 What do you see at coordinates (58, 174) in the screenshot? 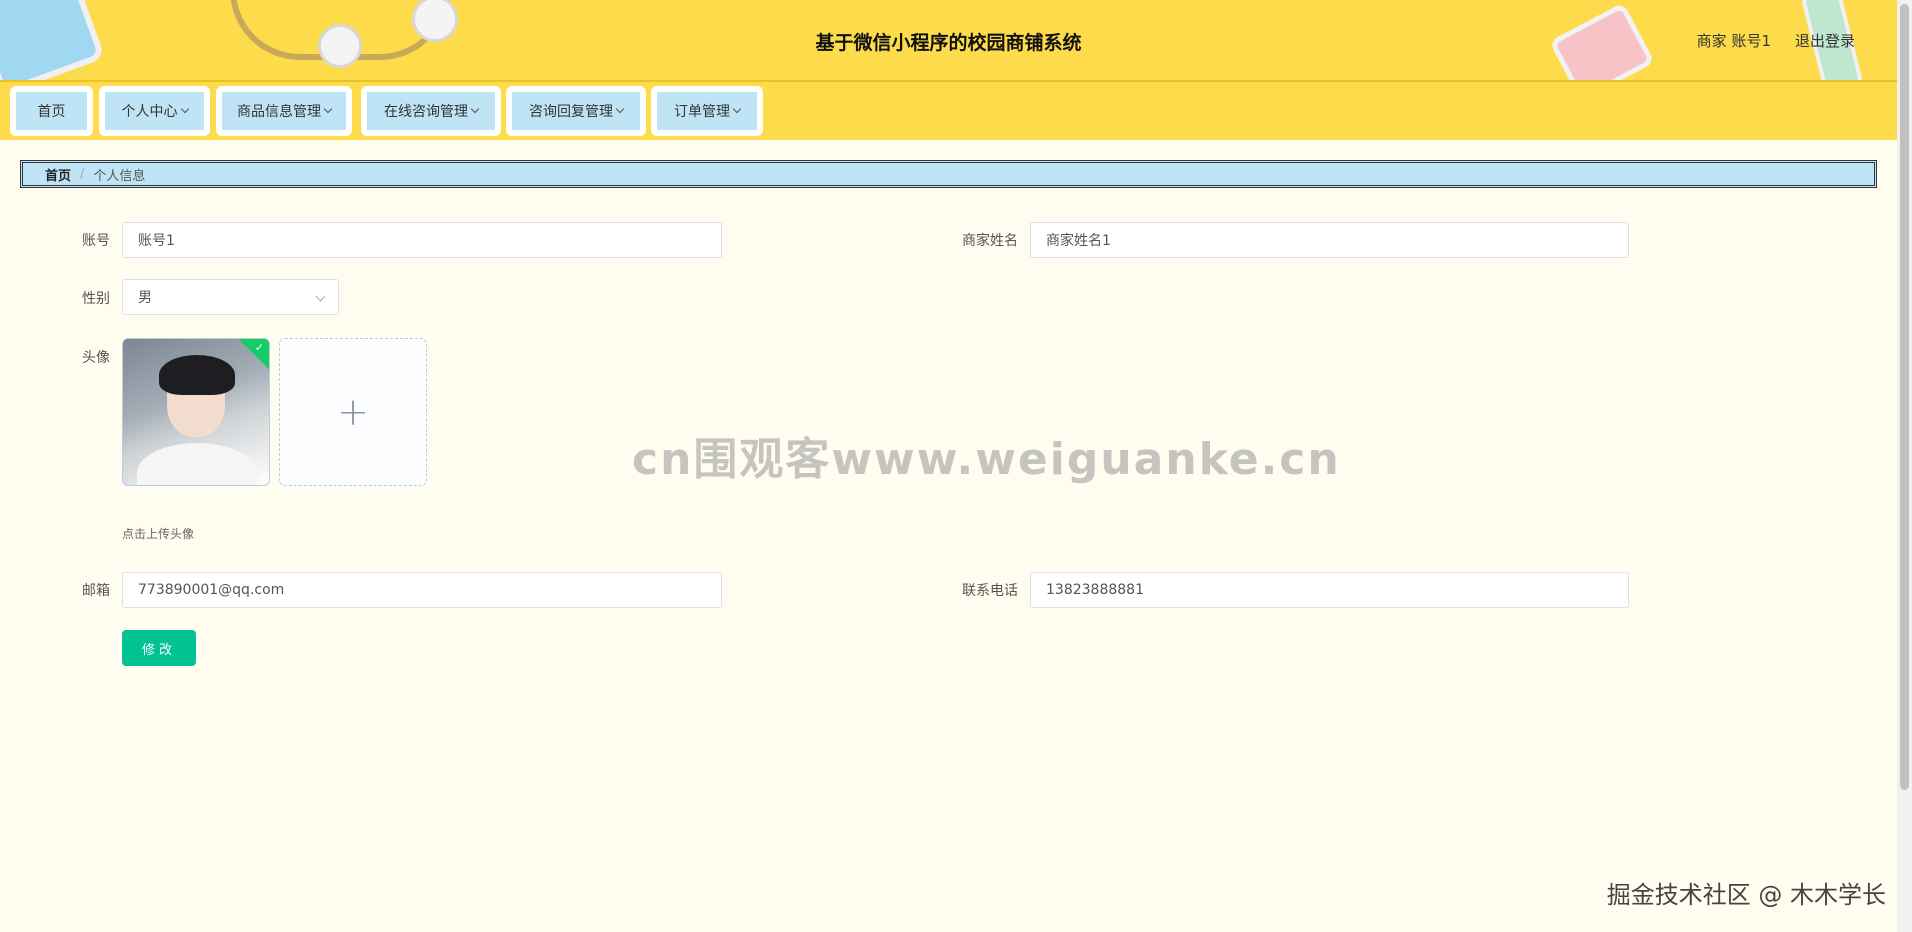
I see `breadcrumb-home: 首页` at bounding box center [58, 174].